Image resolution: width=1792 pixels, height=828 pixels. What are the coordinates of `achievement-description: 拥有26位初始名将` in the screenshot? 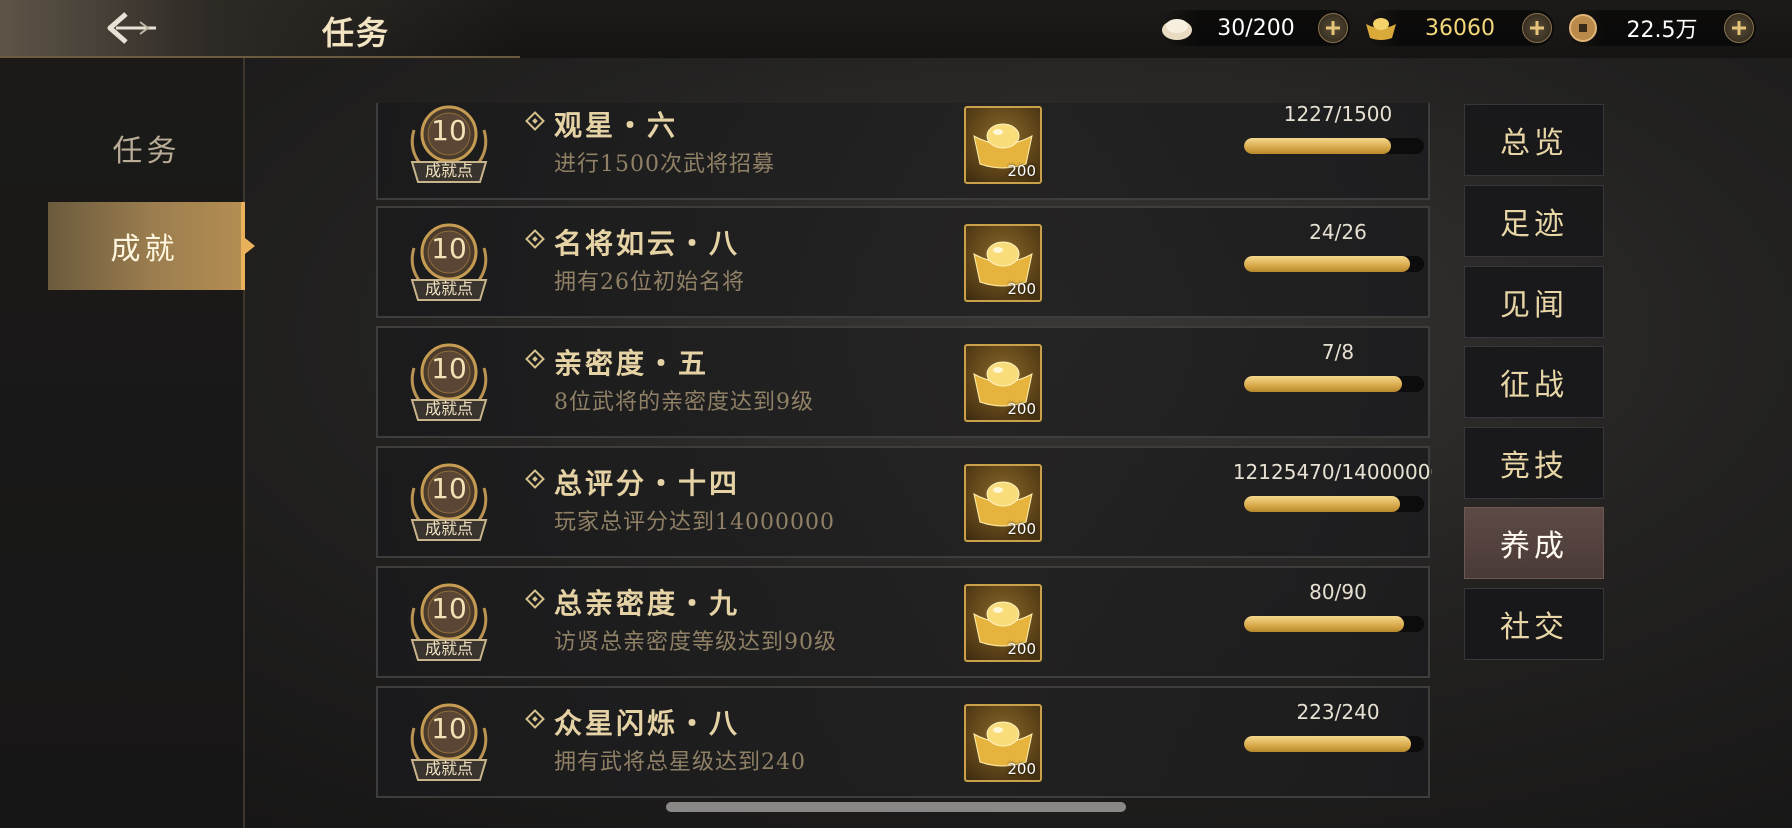 It's located at (649, 282).